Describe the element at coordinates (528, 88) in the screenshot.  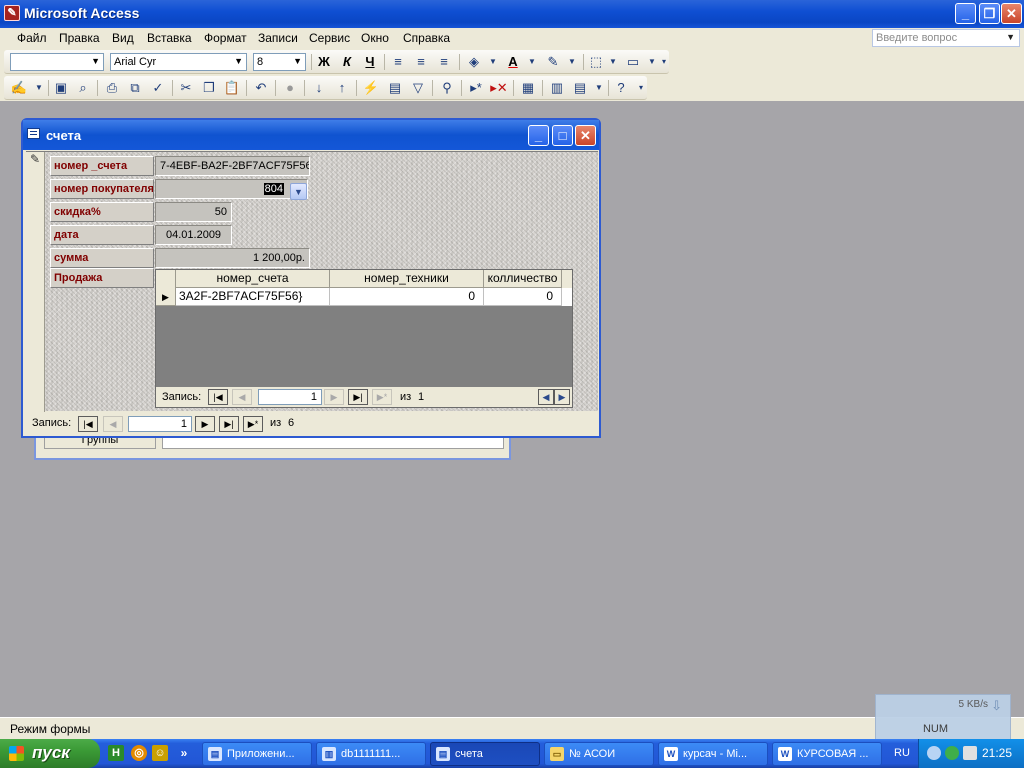
I see `properties-icon: ▦` at that location.